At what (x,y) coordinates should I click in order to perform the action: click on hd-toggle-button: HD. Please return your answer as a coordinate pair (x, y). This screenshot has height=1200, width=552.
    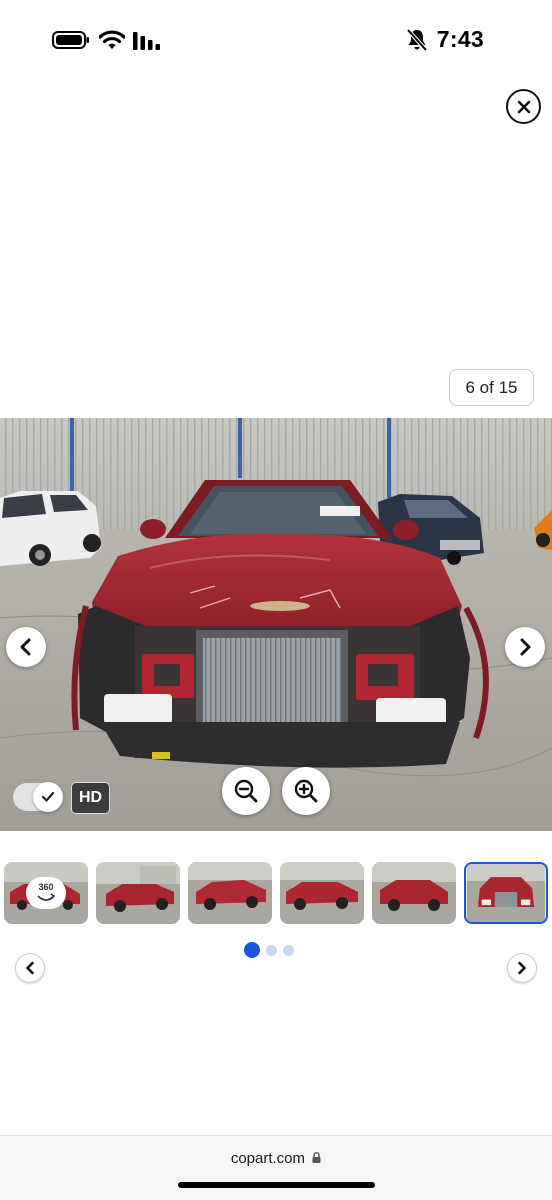
    Looking at the image, I should click on (90, 798).